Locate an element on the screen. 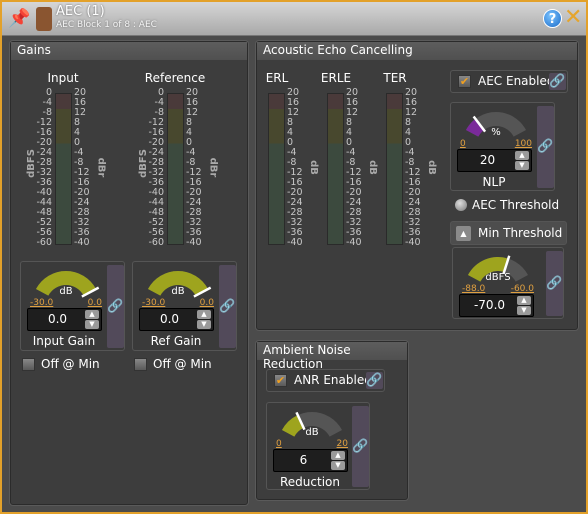 The width and height of the screenshot is (588, 514). value-text: 6 is located at coordinates (303, 460).